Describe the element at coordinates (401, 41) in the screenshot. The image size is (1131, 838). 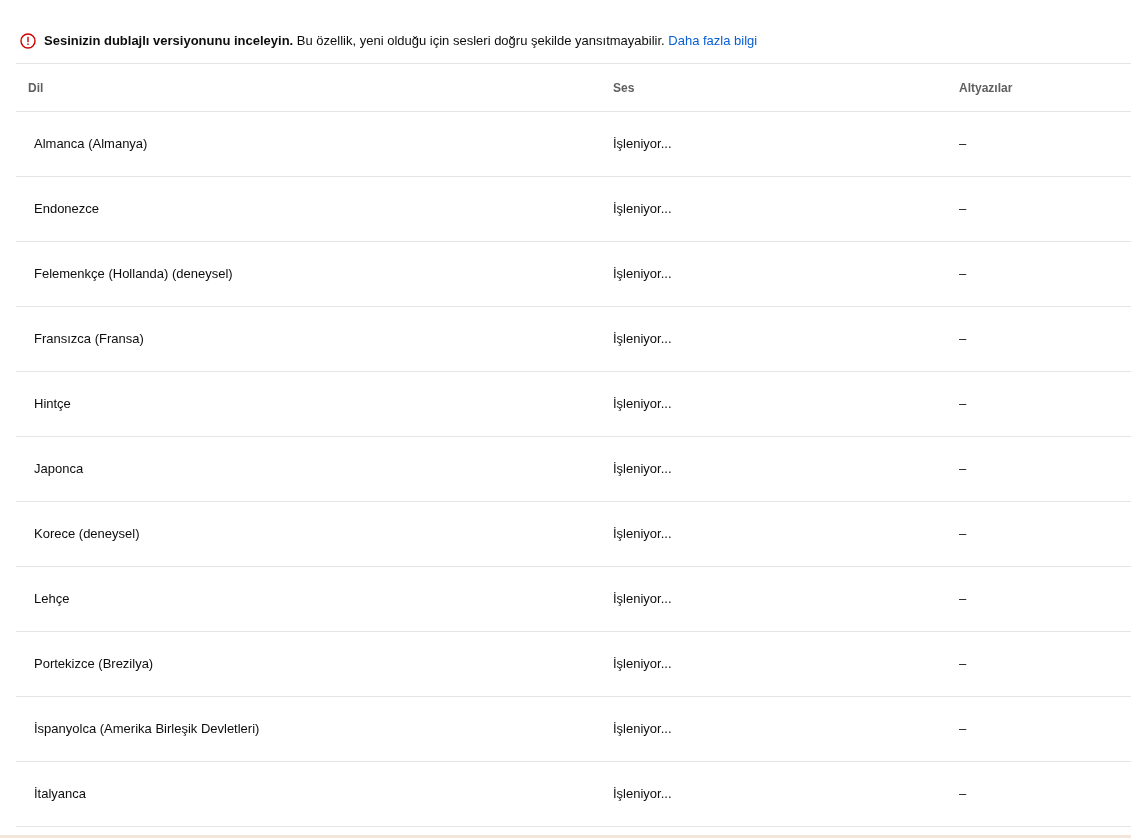
I see `notice-text: Sesinizin dublajlı versiyonunu inceleyin. Bu özellik, yeni olduğu için sesleri doğru şekilde yansıtmayabilir. Daha fazla bilgi` at that location.